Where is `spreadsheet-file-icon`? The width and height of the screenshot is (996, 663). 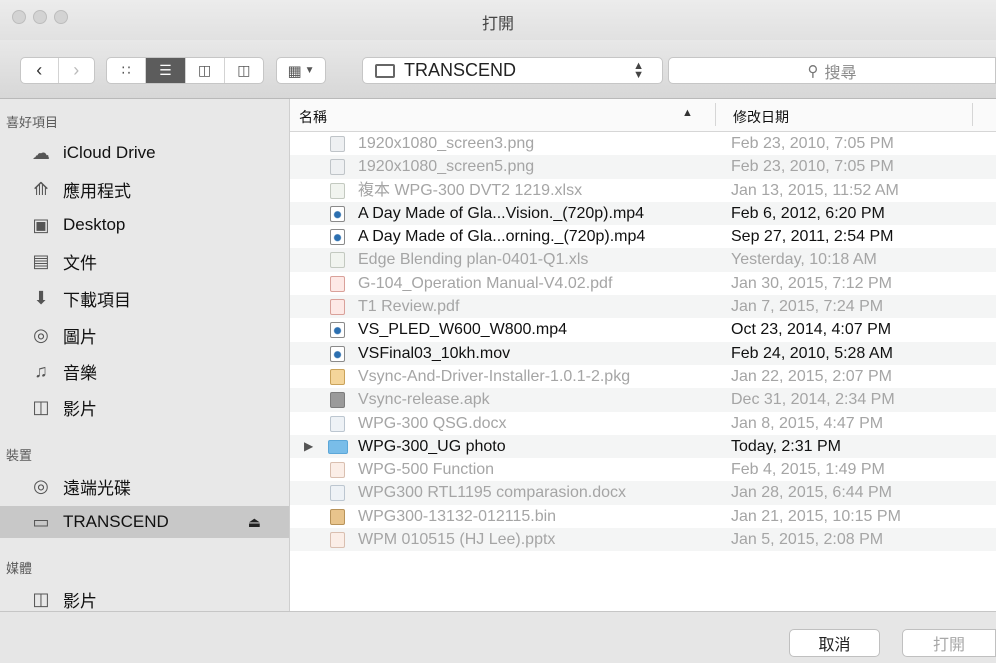
spreadsheet-file-icon is located at coordinates (337, 190).